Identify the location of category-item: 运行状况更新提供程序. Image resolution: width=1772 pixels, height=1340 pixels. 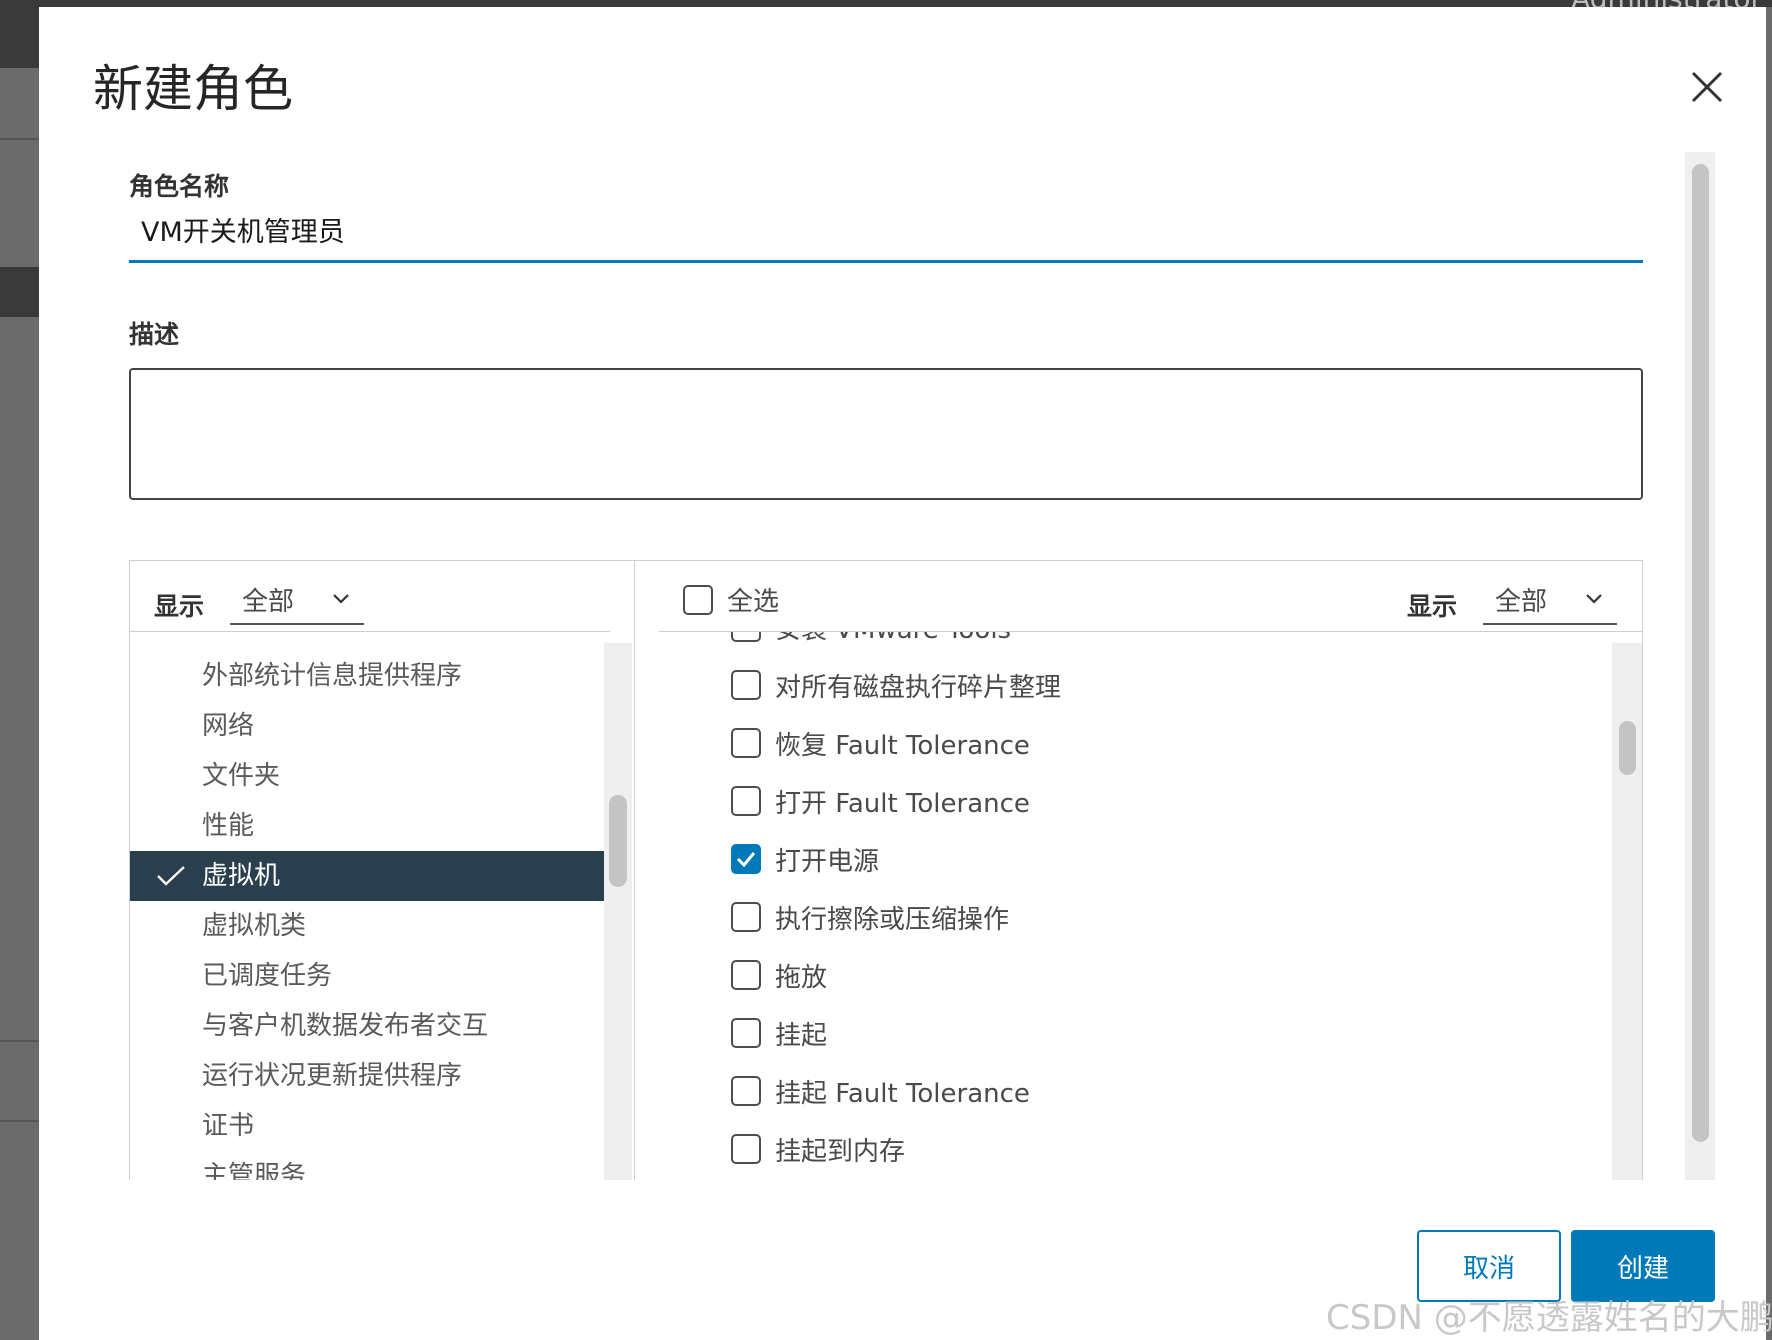
(367, 1076).